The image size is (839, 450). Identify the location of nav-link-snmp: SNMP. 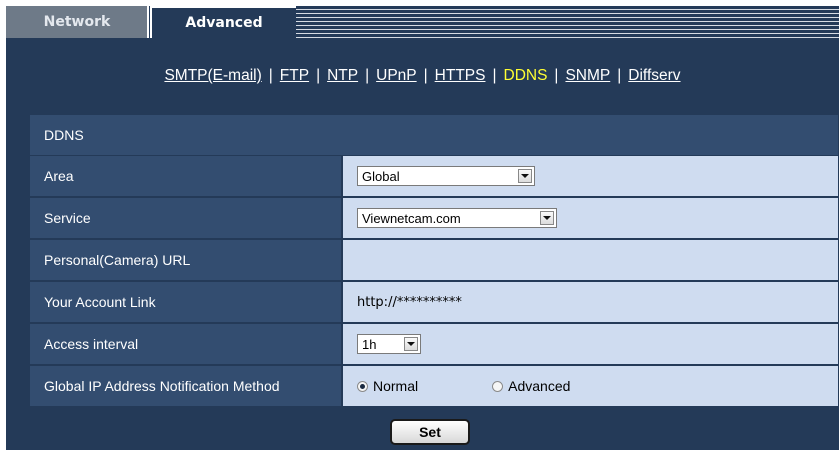
(587, 75).